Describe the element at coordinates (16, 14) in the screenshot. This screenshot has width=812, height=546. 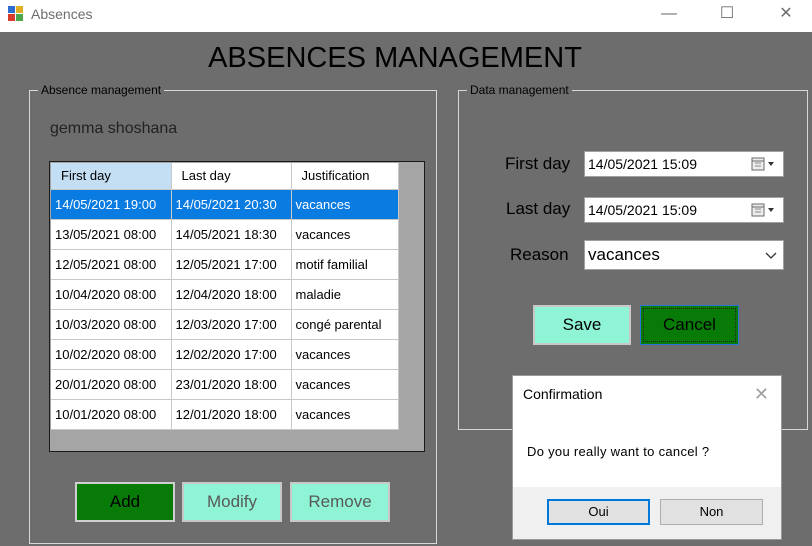
I see `app-icon` at that location.